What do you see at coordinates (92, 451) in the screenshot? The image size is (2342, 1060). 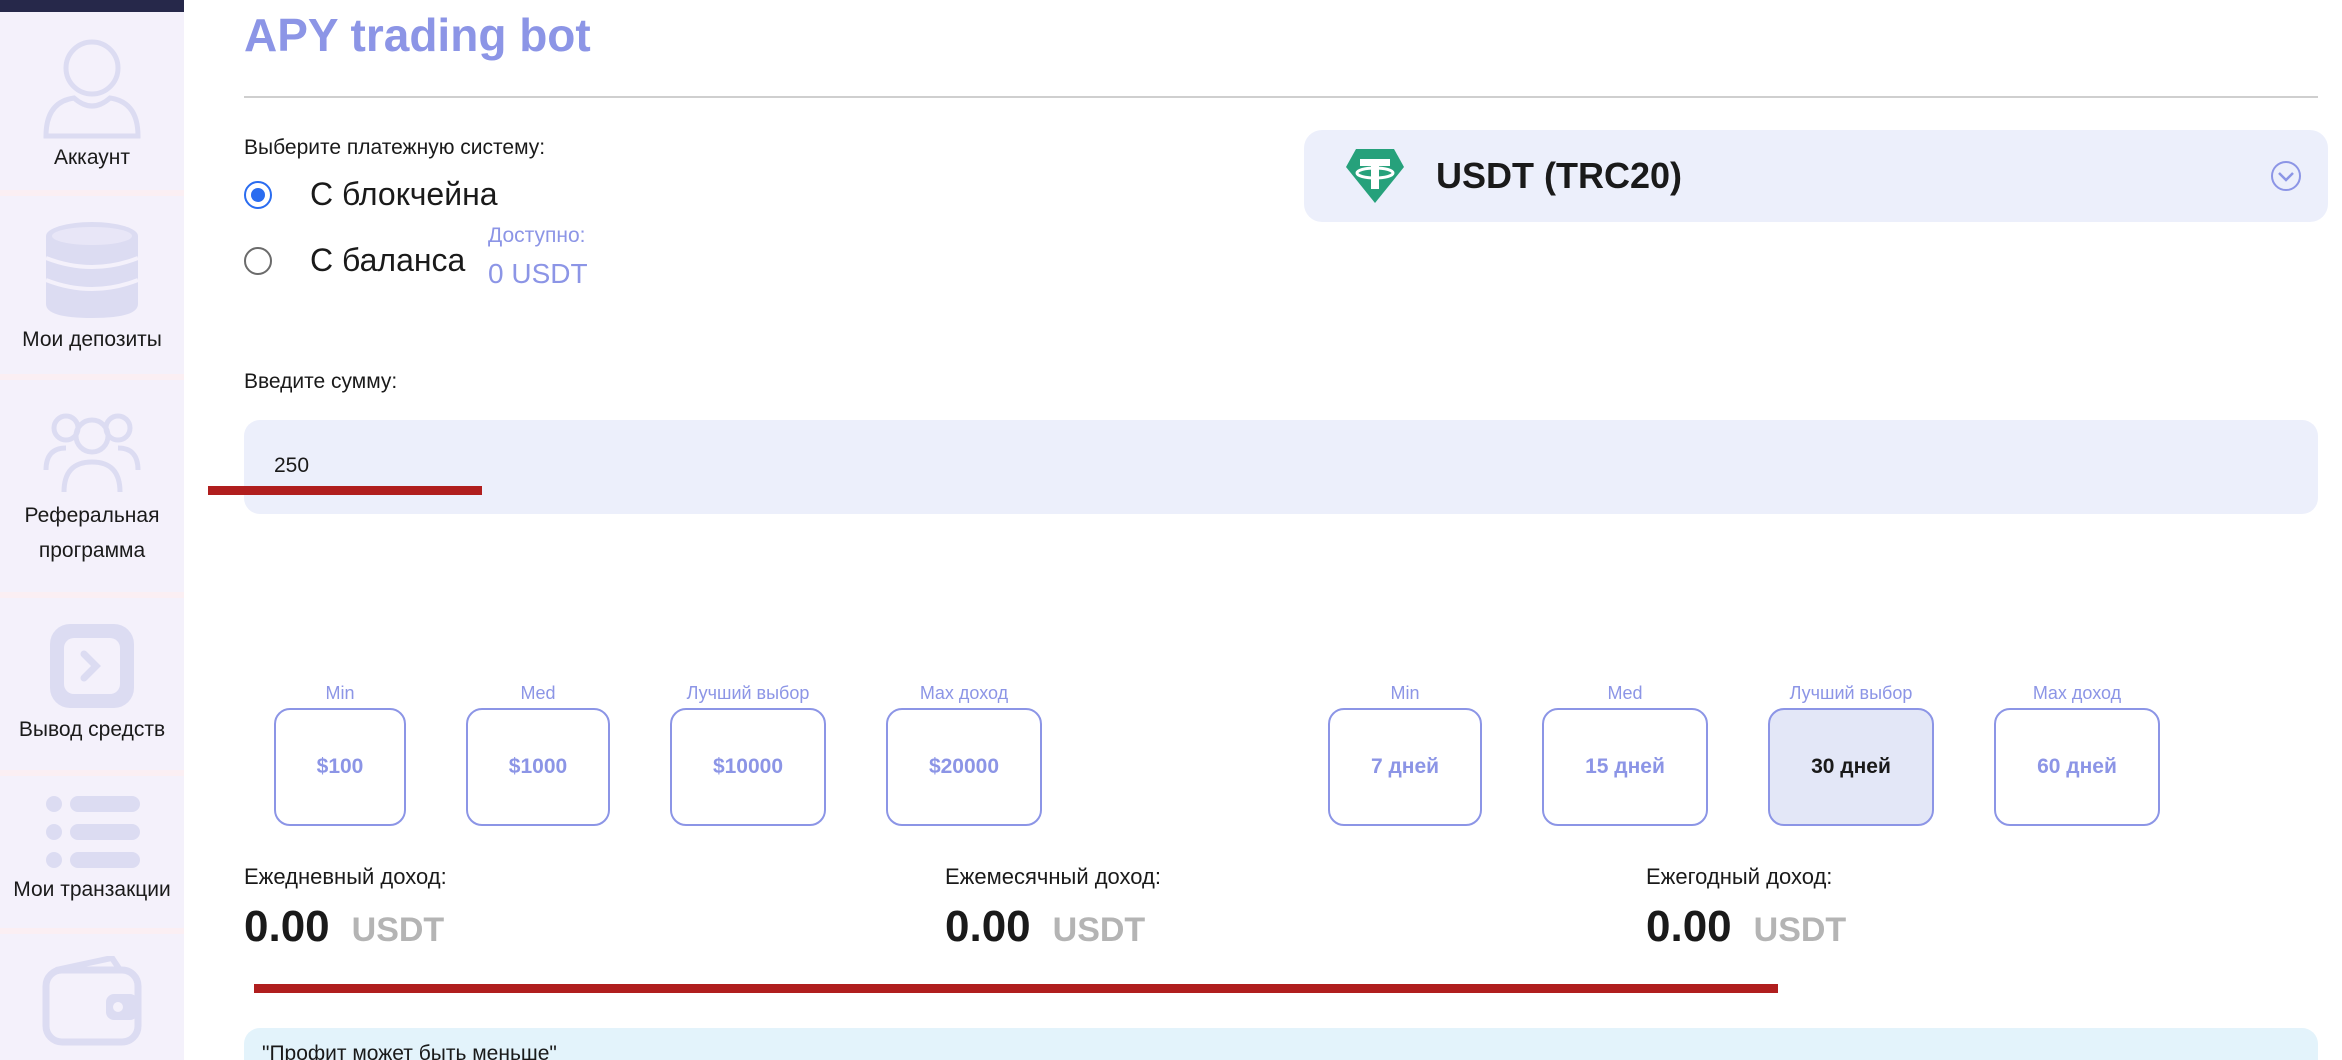 I see `users-group-icon` at bounding box center [92, 451].